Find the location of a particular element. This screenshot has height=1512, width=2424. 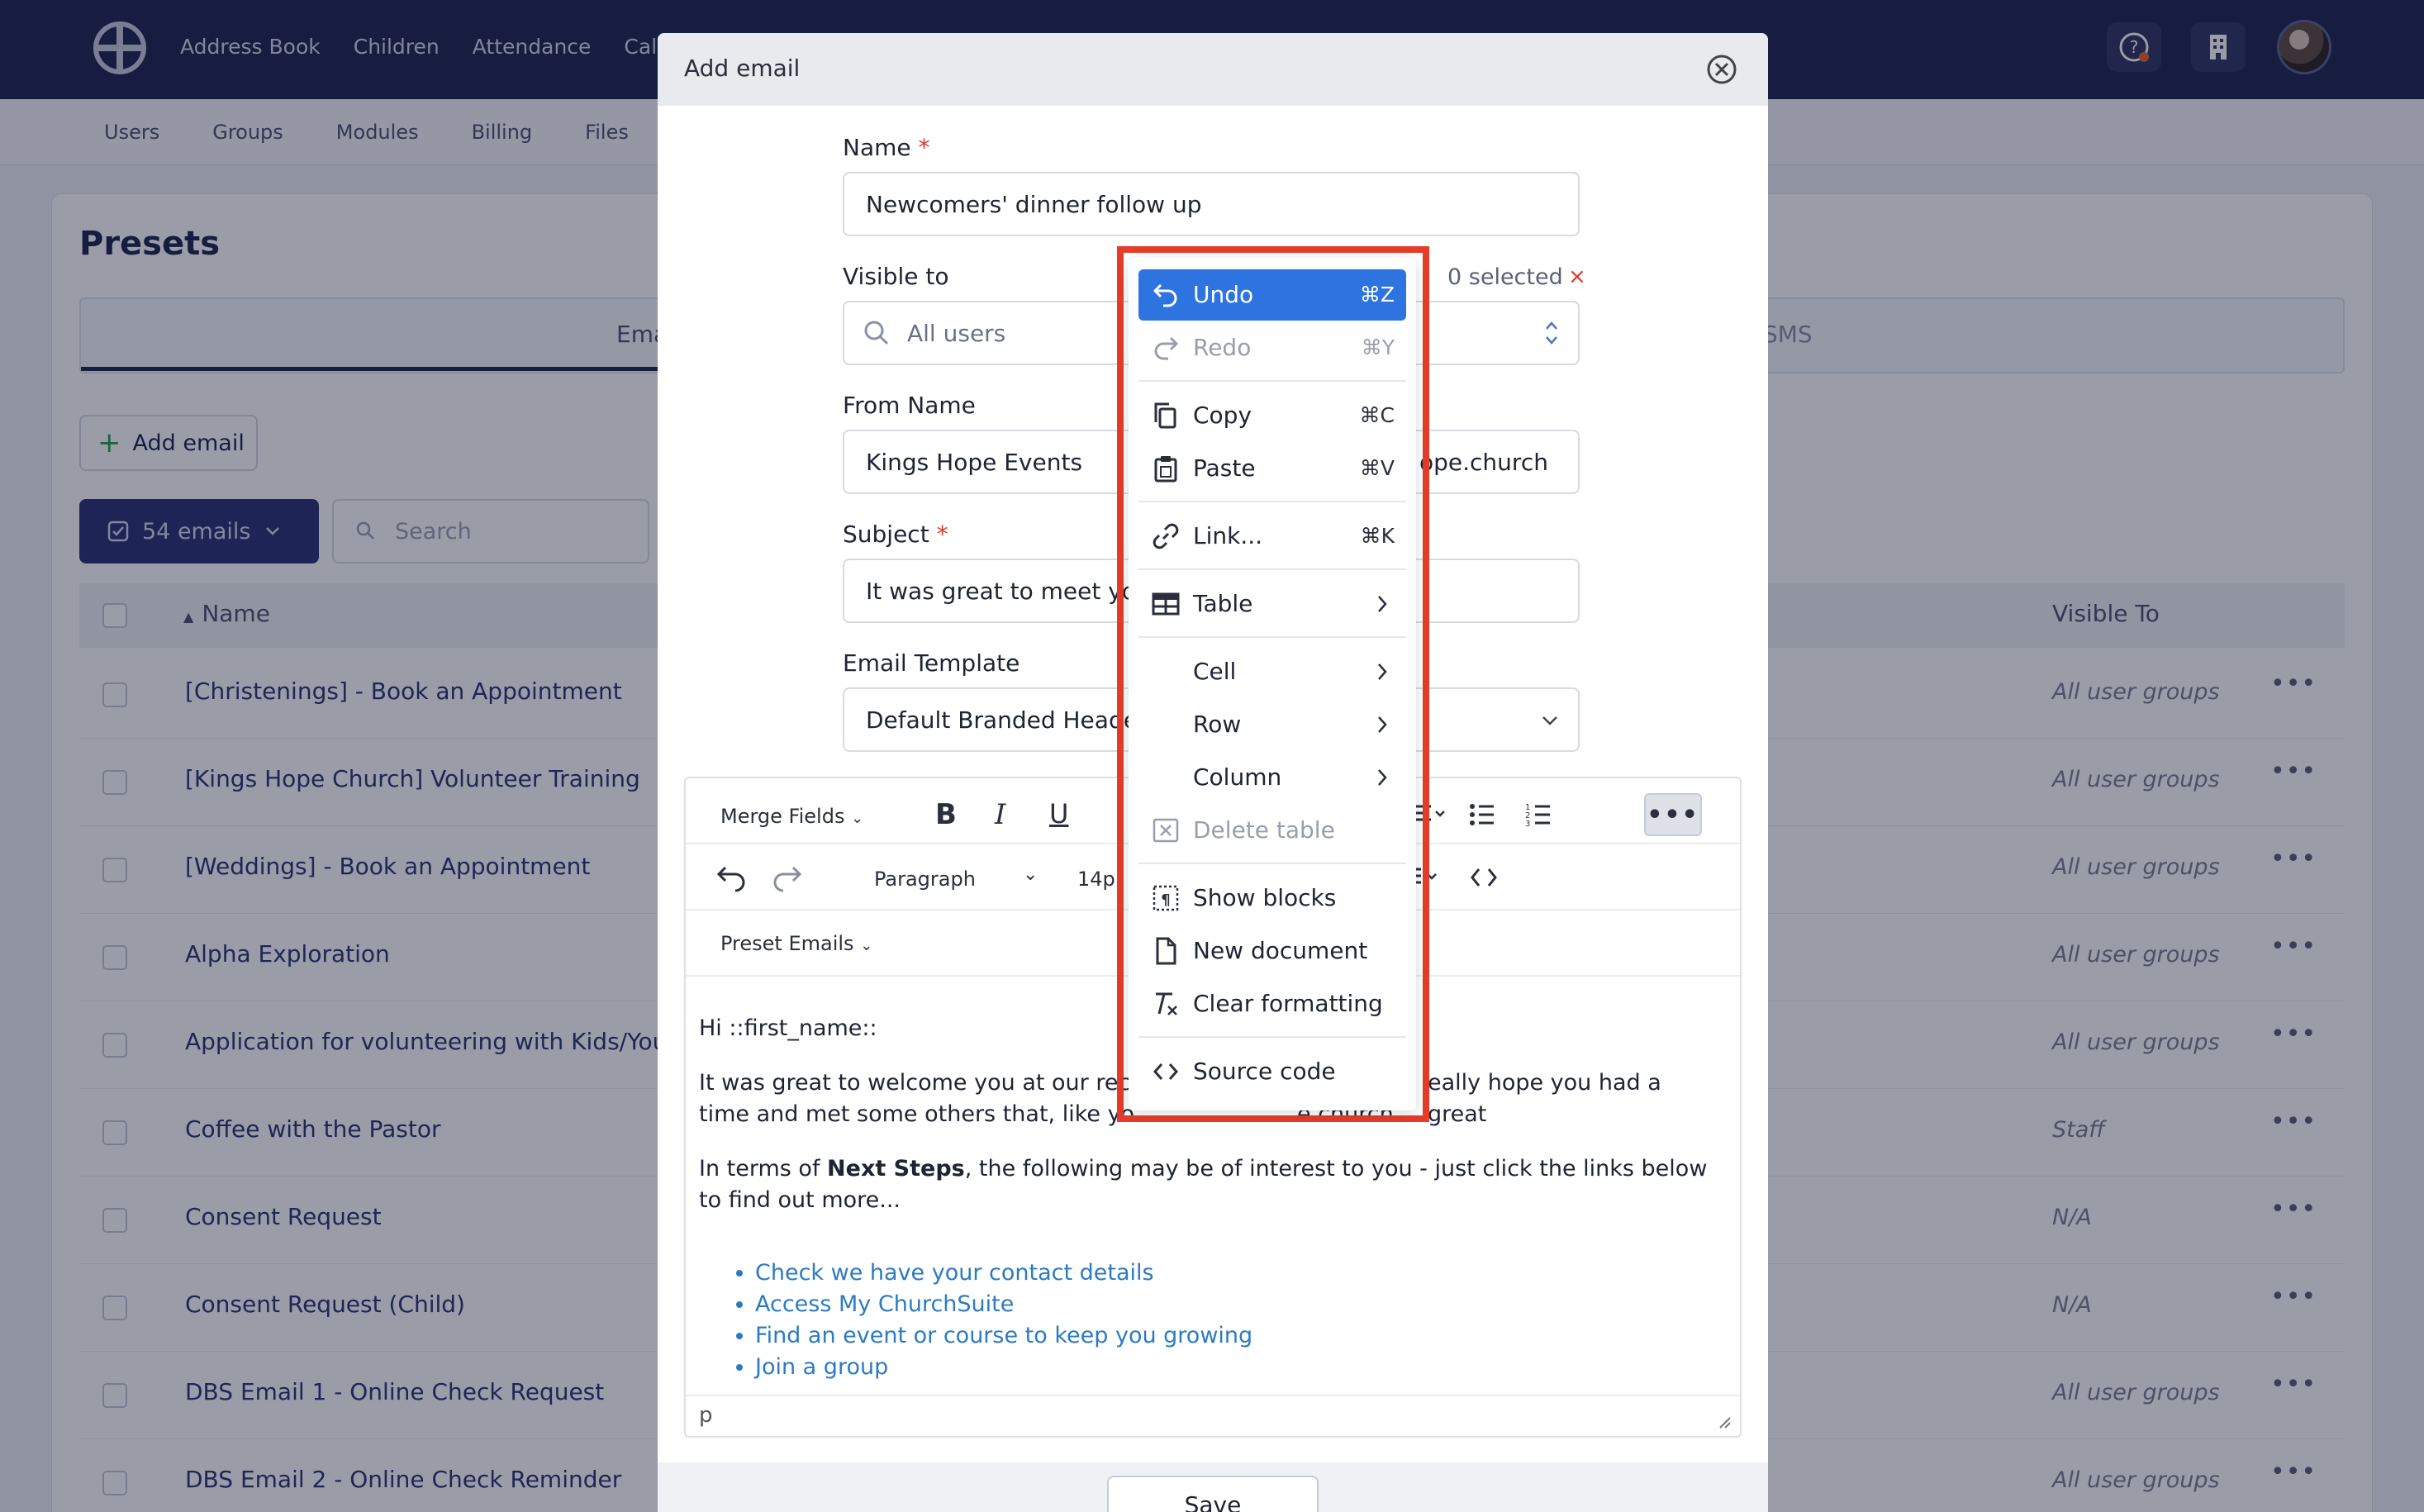

menu-label: Copy is located at coordinates (1222, 415).